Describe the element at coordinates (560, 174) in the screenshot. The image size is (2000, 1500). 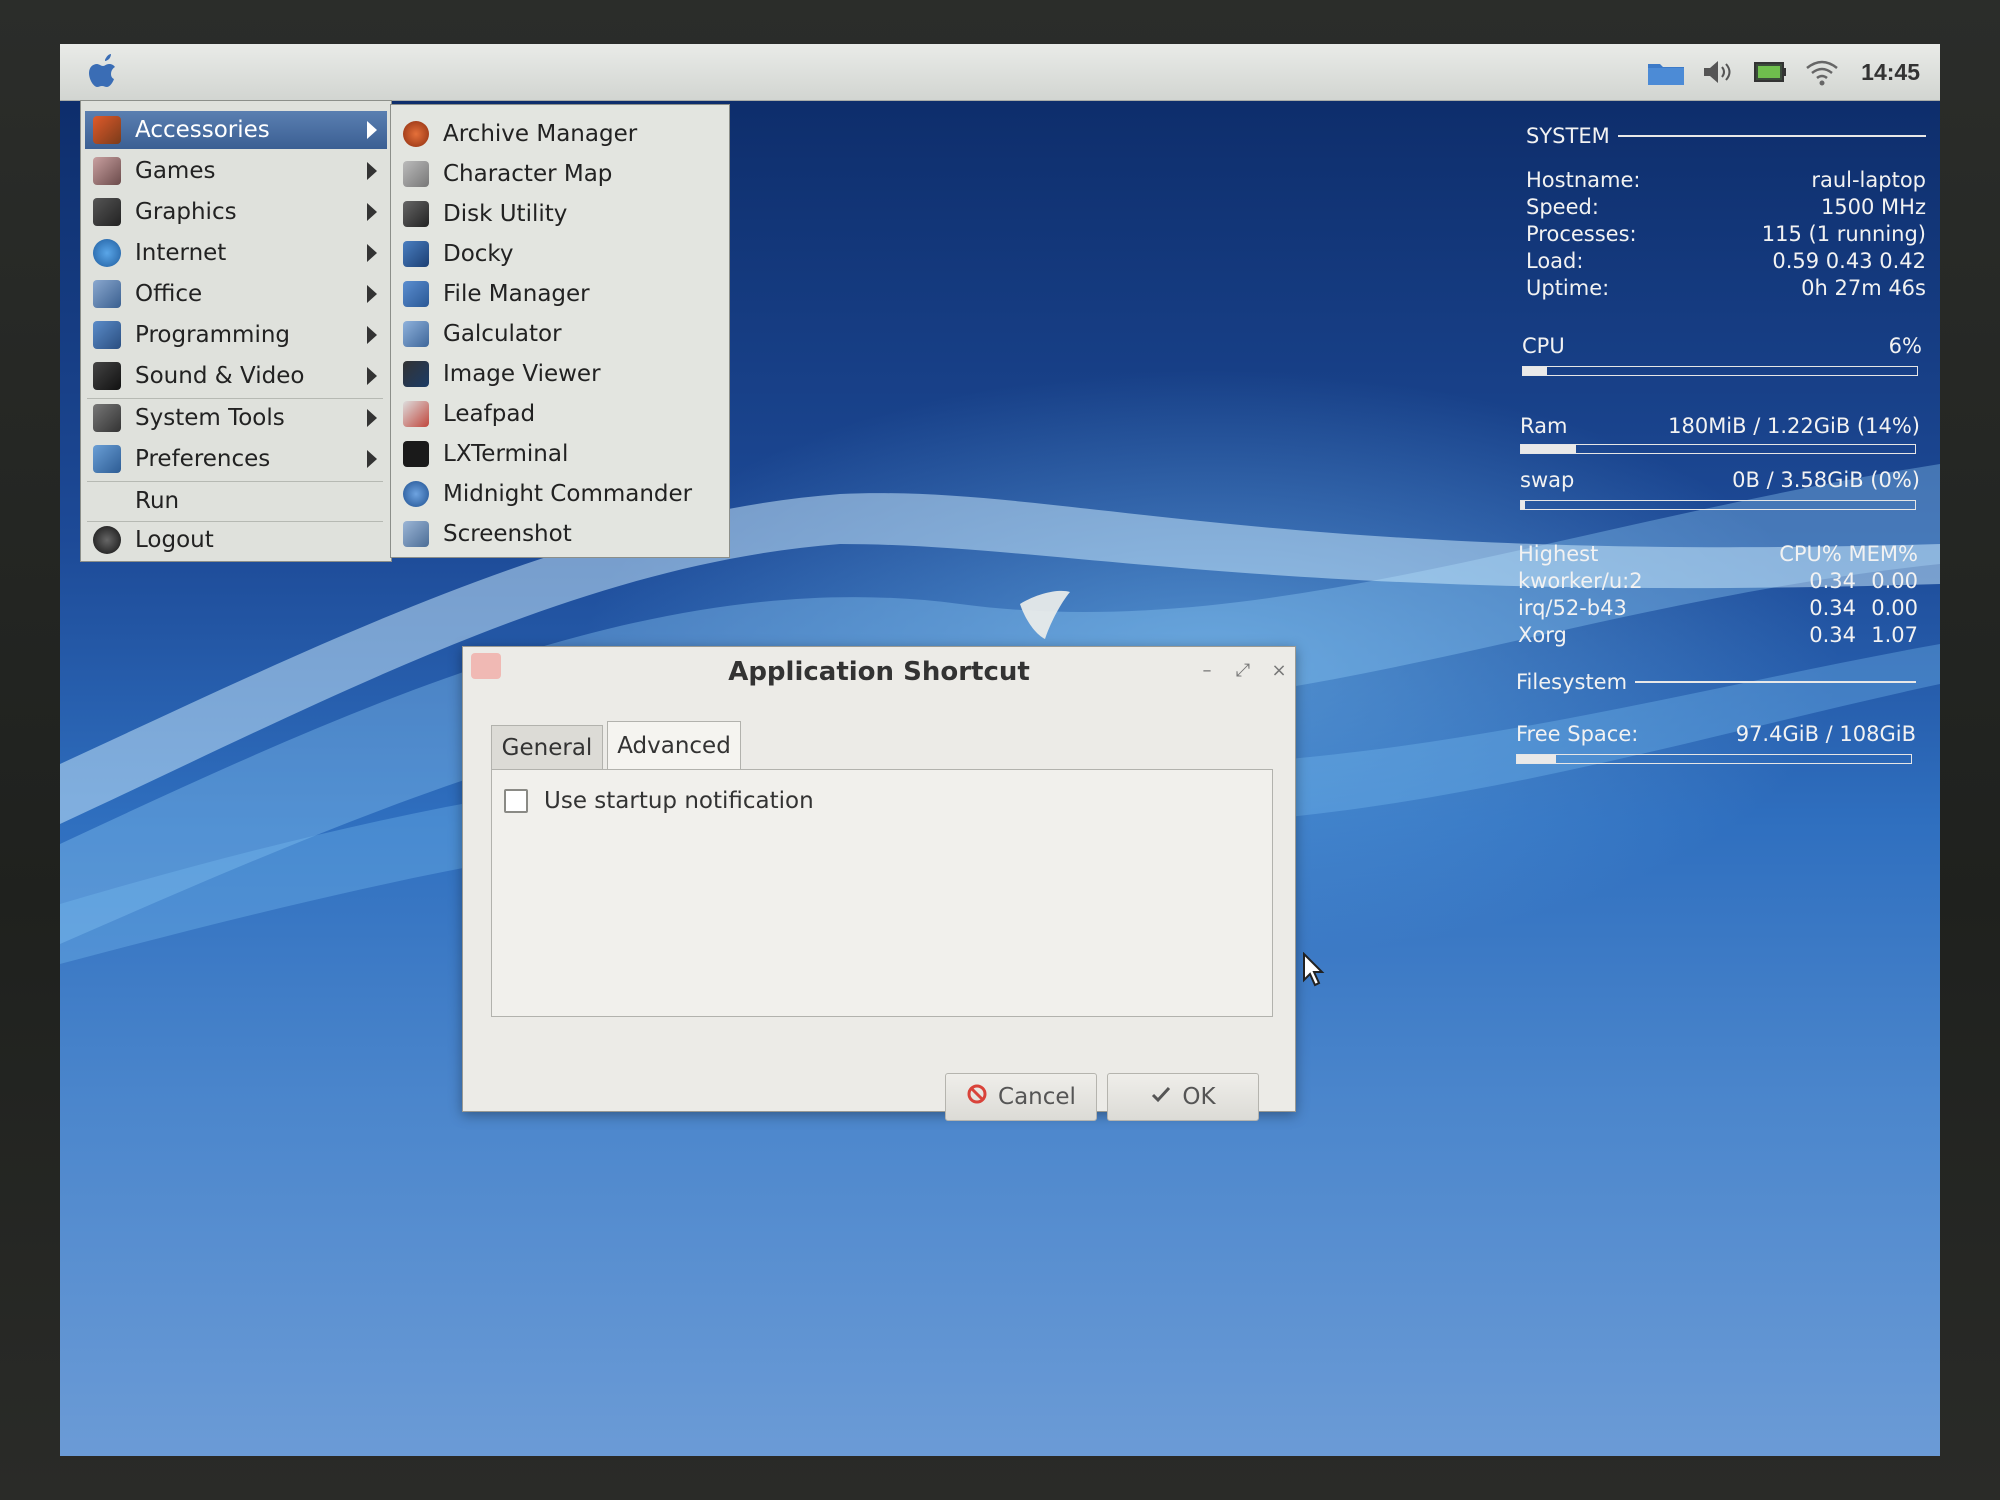
I see `submenu-item-character-map: Character Map` at that location.